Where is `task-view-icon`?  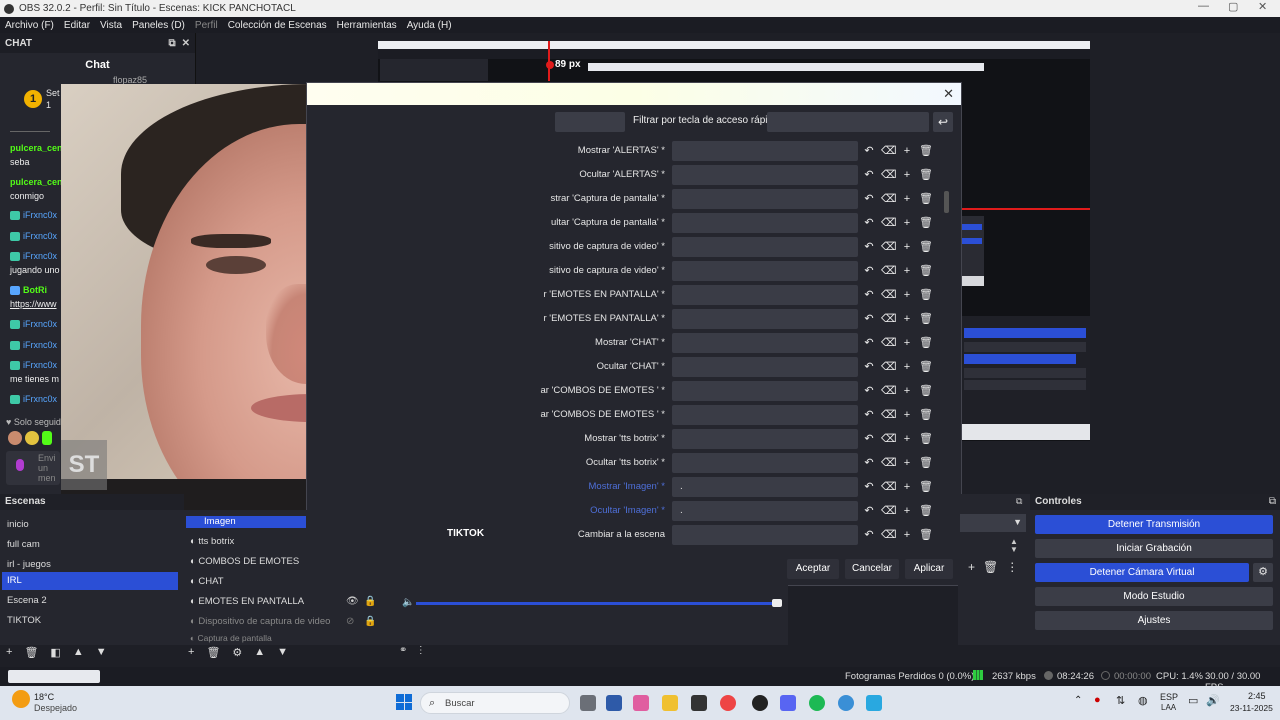
task-view-icon is located at coordinates (588, 703).